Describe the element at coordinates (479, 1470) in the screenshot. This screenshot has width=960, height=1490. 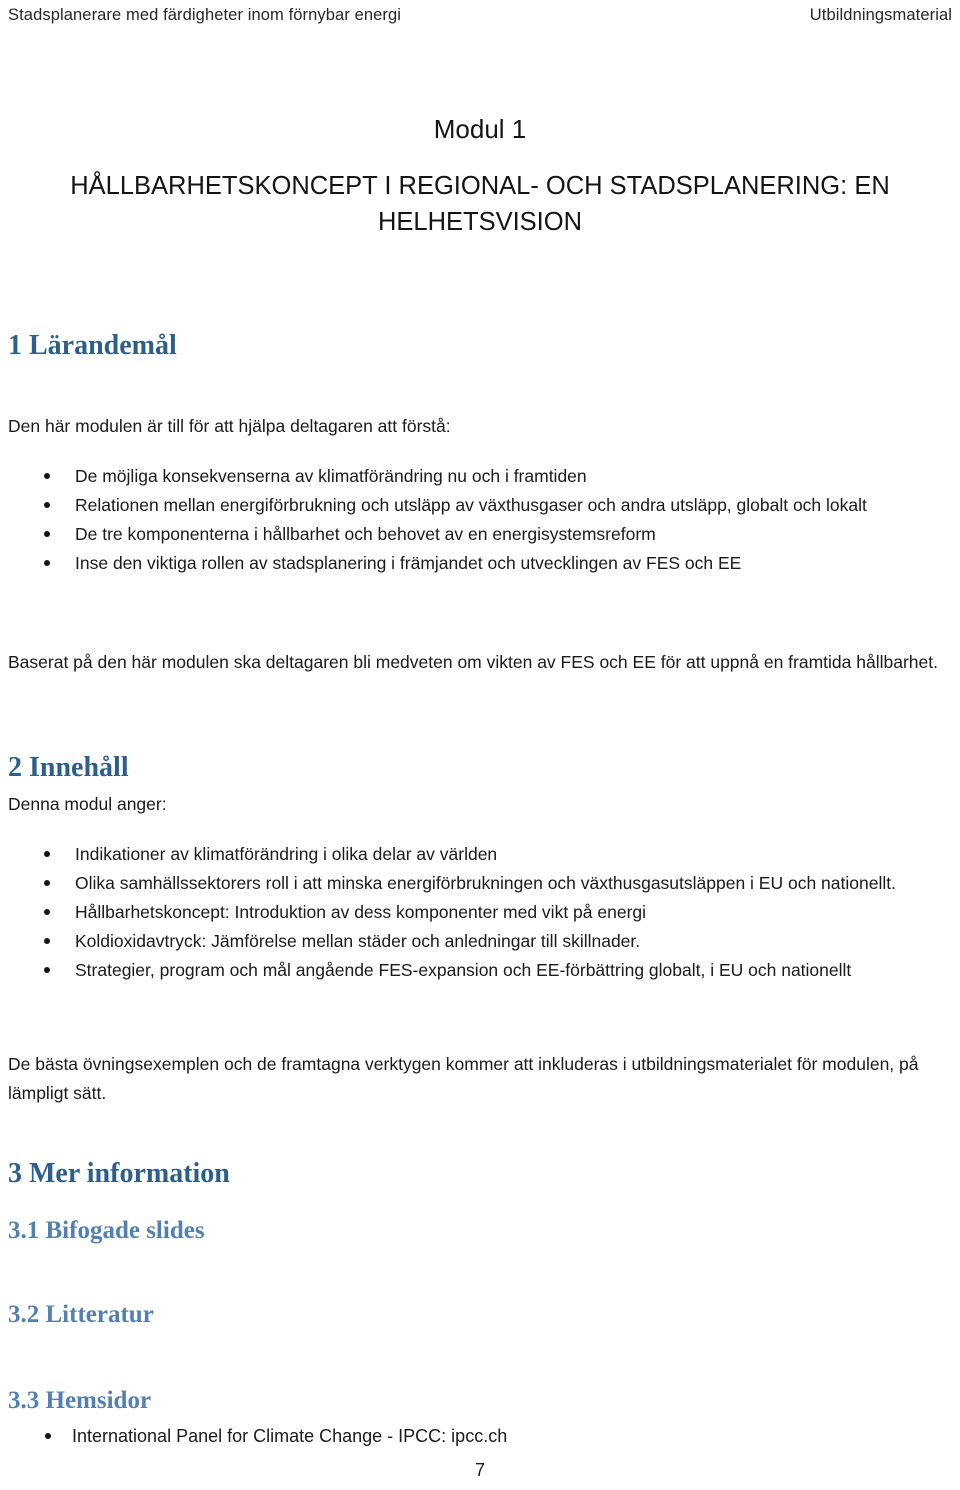
I see `page-number: 7` at that location.